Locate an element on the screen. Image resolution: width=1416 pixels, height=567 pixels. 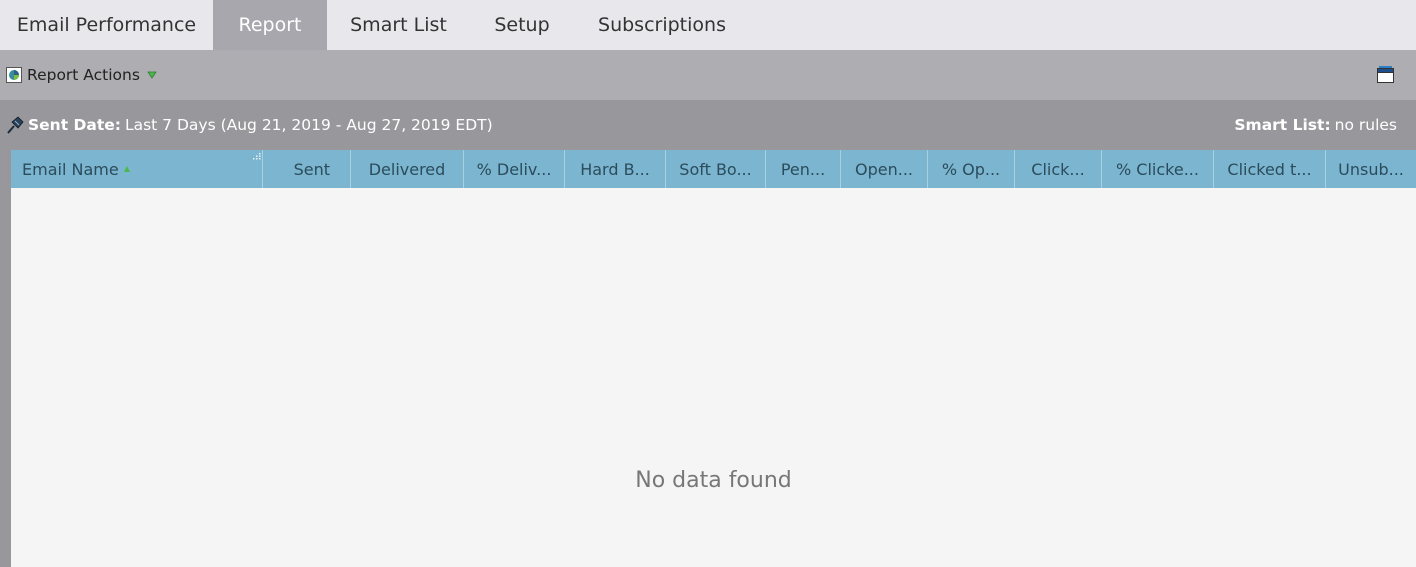
column-header-delivered: Delivered is located at coordinates (407, 169).